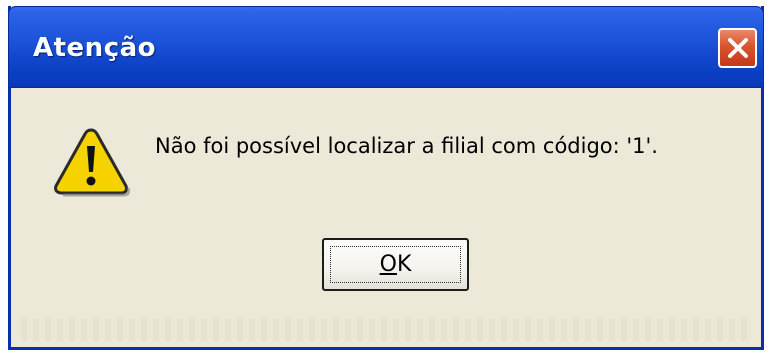 The width and height of the screenshot is (767, 356). I want to click on ok-button: OK, so click(395, 264).